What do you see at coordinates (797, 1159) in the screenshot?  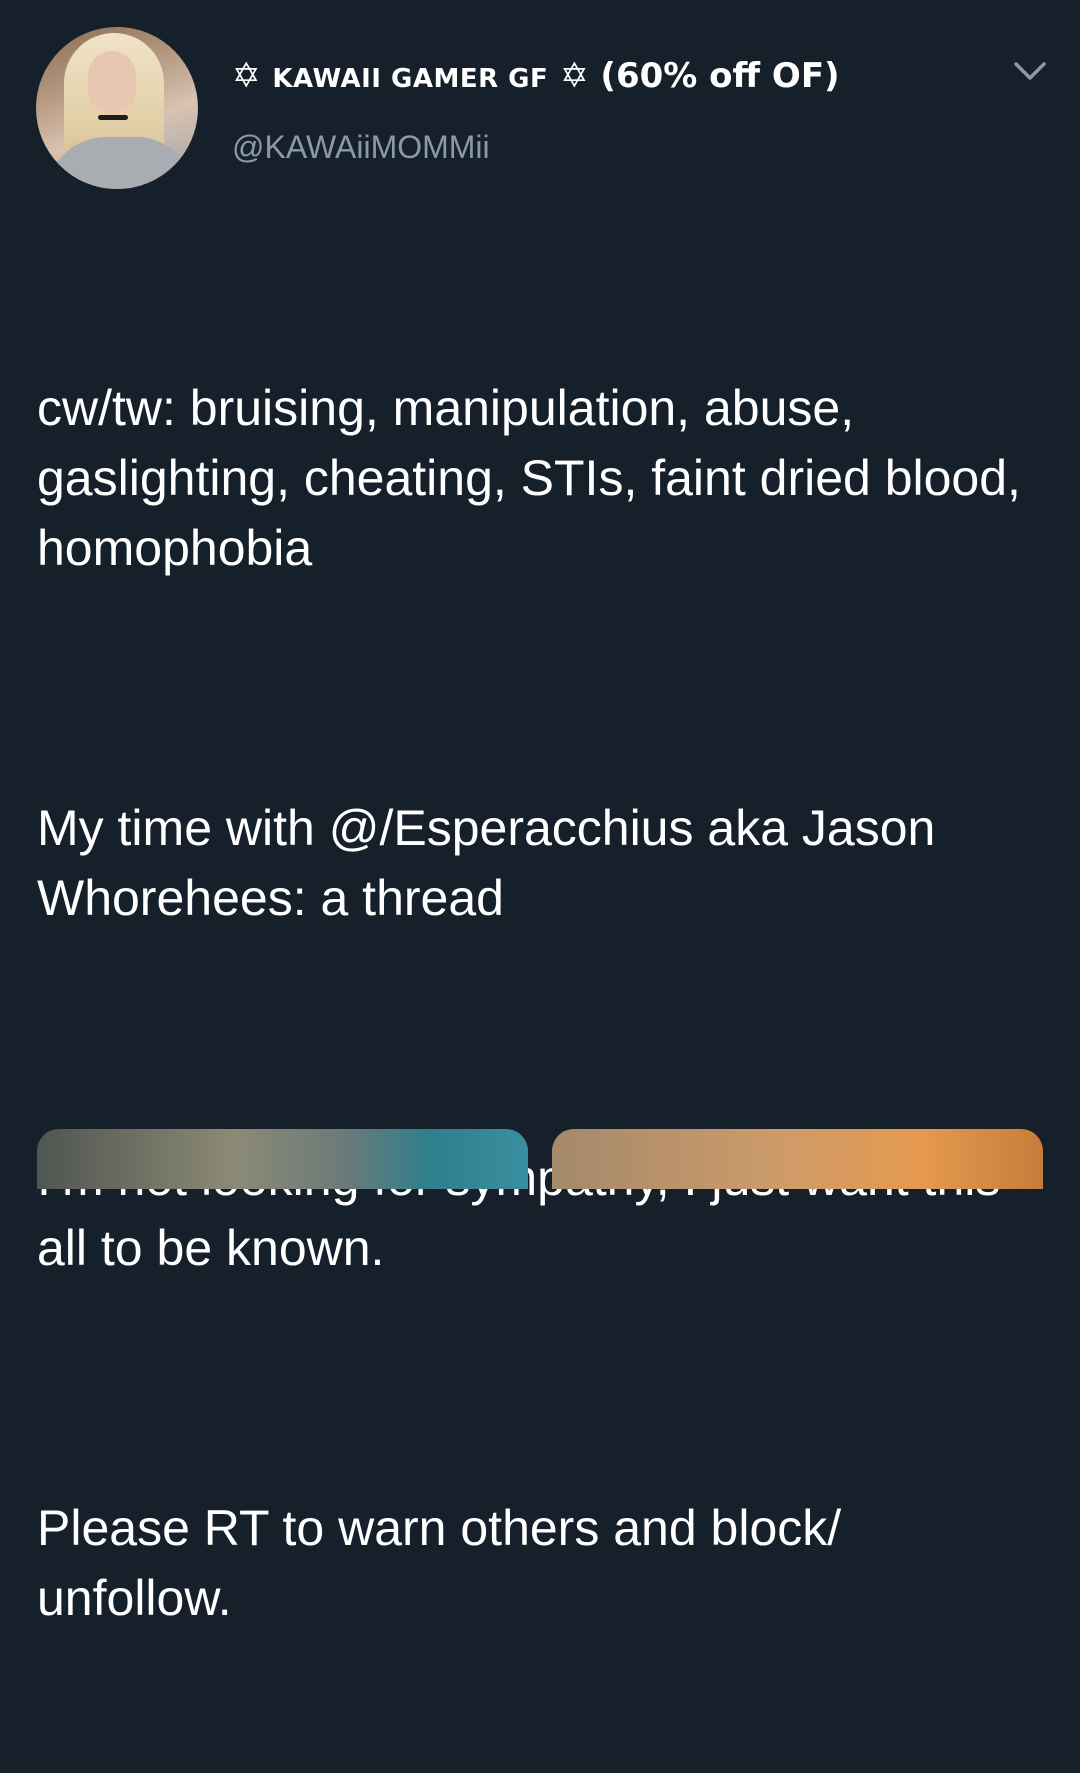 I see `media-image-right` at bounding box center [797, 1159].